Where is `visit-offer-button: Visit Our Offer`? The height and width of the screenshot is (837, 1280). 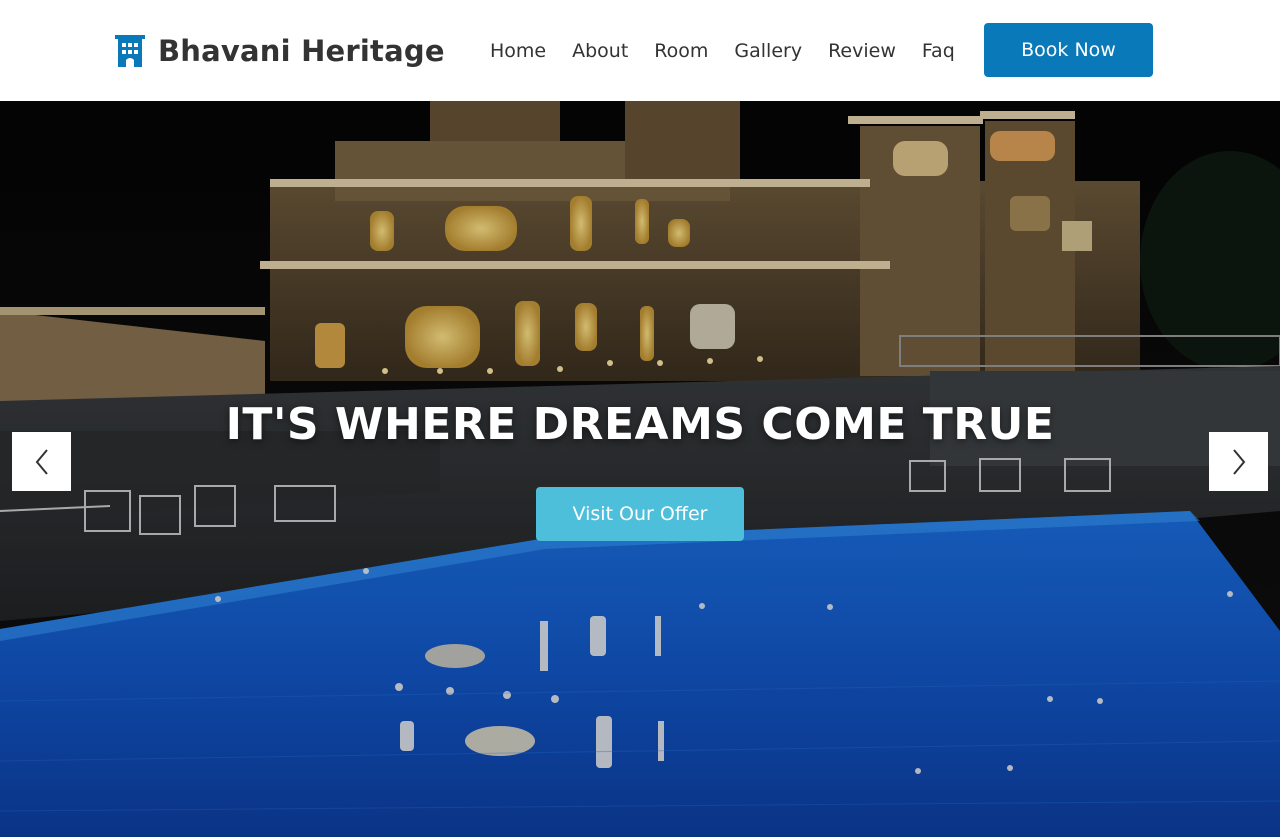 visit-offer-button: Visit Our Offer is located at coordinates (640, 514).